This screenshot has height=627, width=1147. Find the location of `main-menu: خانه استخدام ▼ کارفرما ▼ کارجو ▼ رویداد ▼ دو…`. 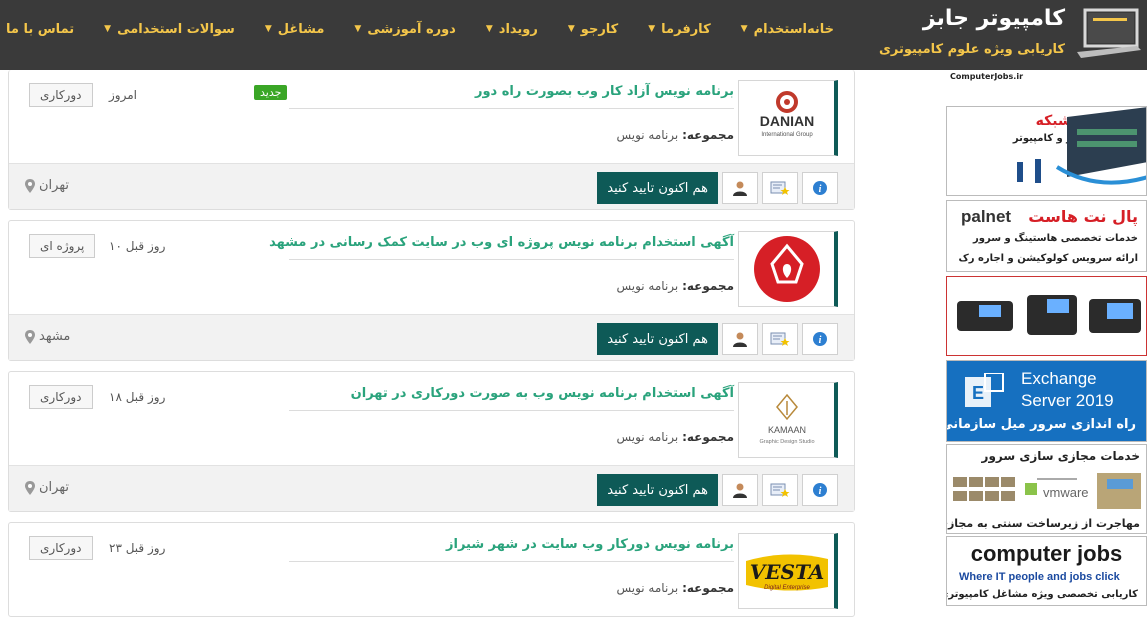

main-menu: خانه استخدام ▼ کارفرما ▼ کارجو ▼ رویداد ▼ دو… is located at coordinates (417, 29).